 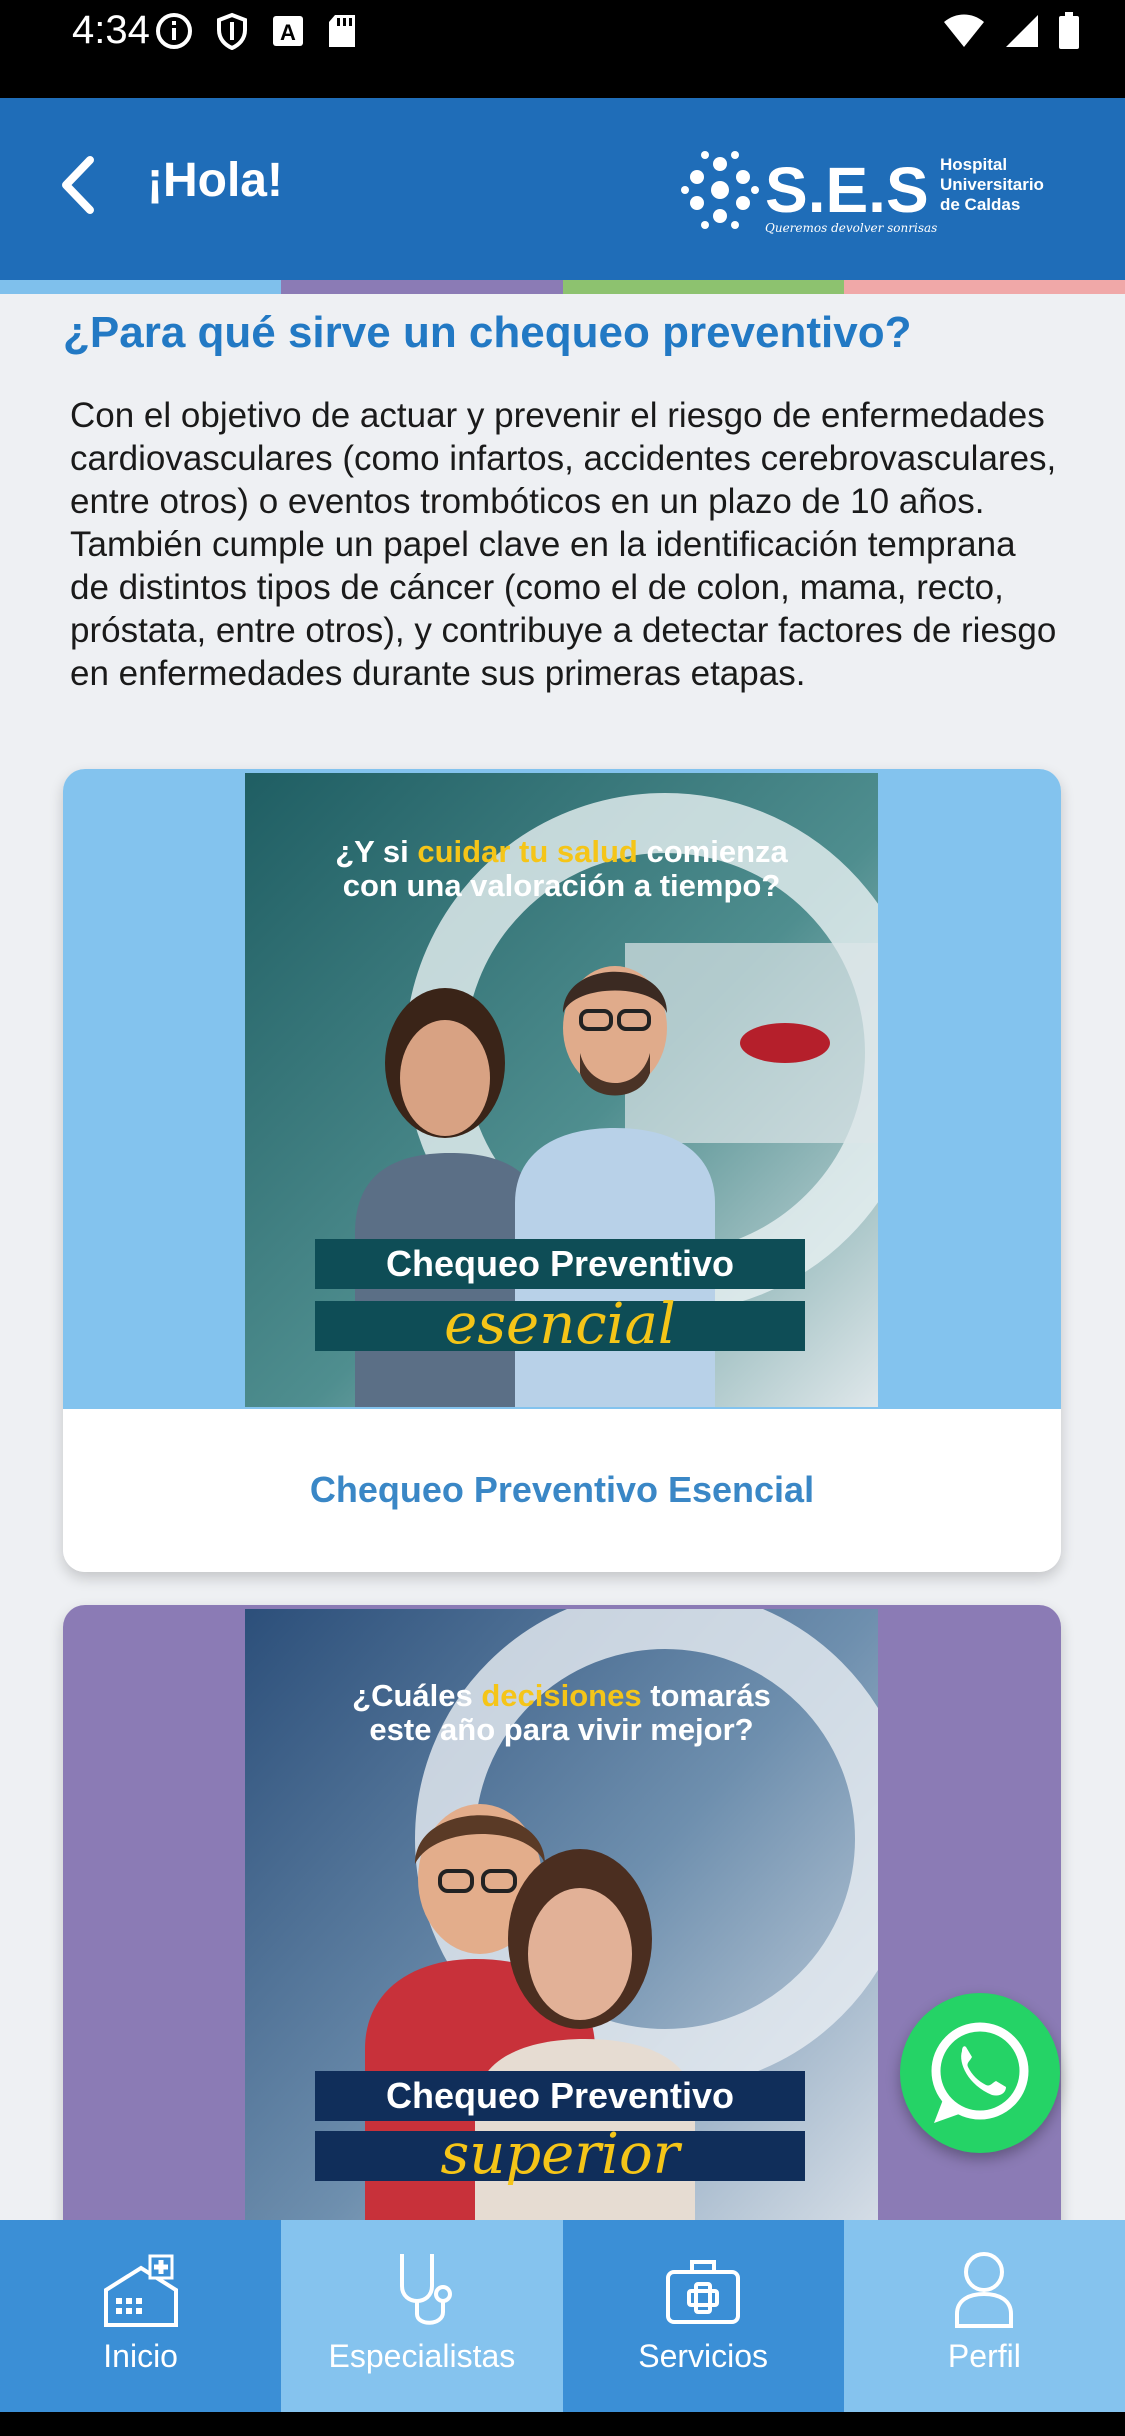 I want to click on logo-line2: Universitario, so click(x=992, y=184).